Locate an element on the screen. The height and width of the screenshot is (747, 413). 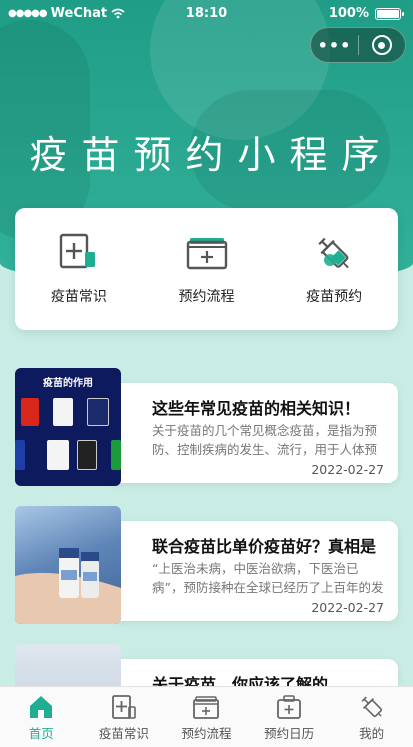
tab-profile: 我的 is located at coordinates (371, 717).